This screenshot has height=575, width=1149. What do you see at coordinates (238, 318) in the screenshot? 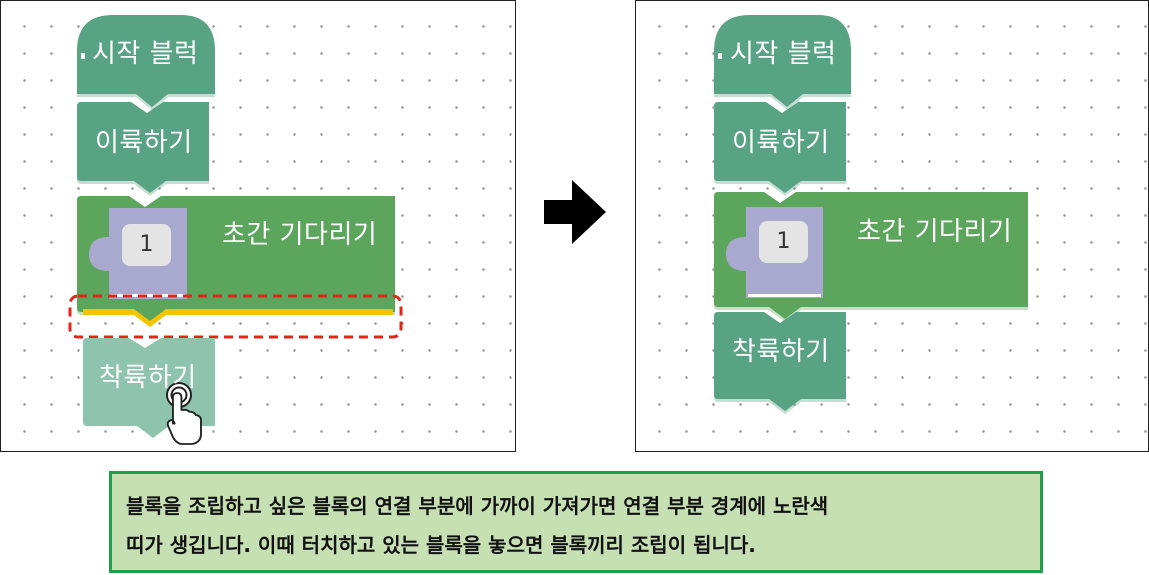
I see `connection-highlight` at bounding box center [238, 318].